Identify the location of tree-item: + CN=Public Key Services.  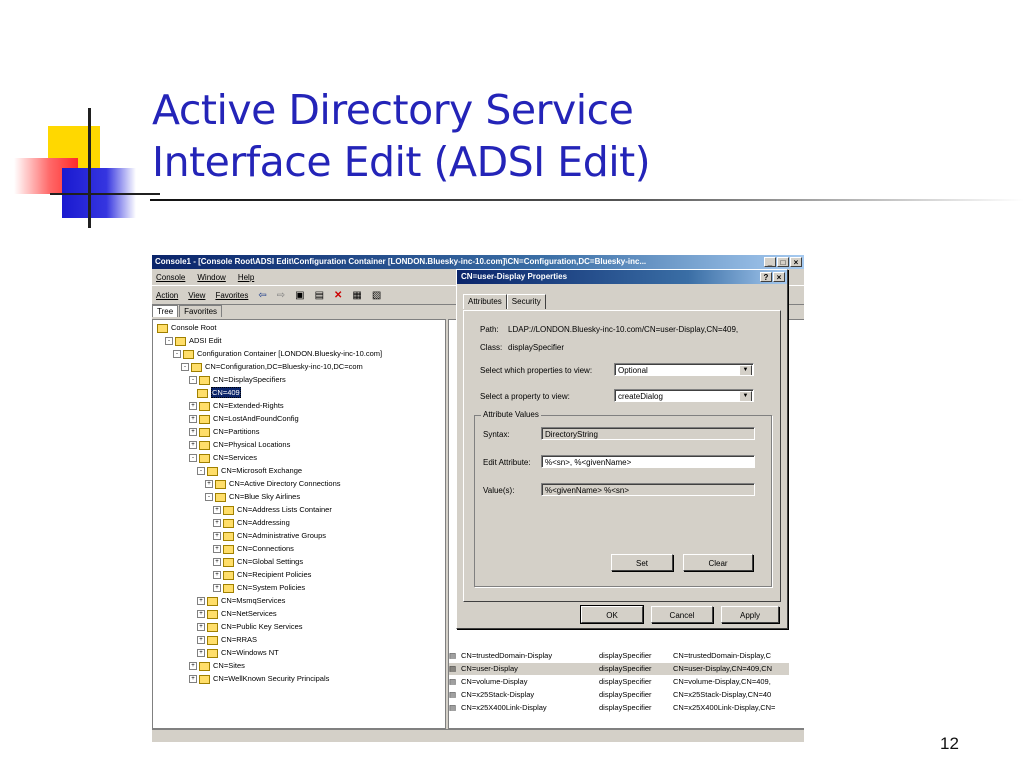
(250, 627).